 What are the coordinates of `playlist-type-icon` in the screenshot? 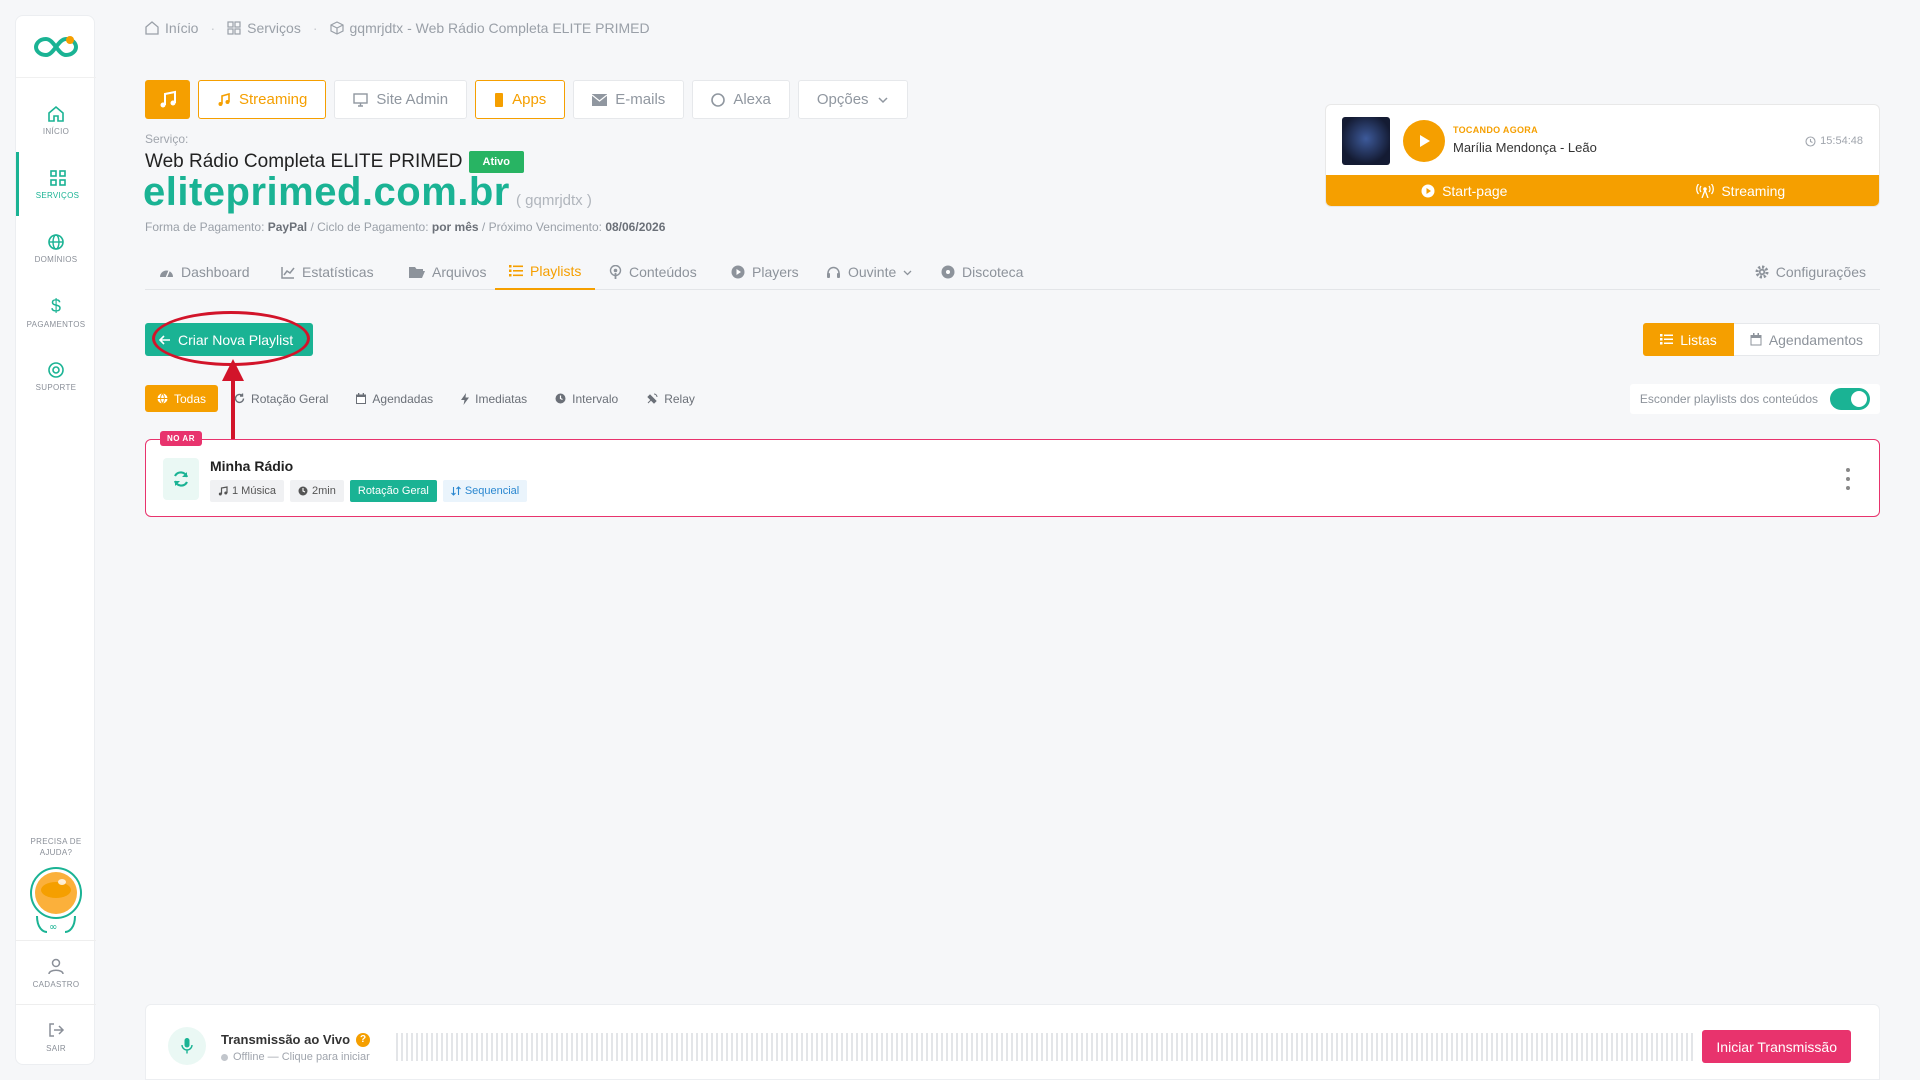 It's located at (181, 479).